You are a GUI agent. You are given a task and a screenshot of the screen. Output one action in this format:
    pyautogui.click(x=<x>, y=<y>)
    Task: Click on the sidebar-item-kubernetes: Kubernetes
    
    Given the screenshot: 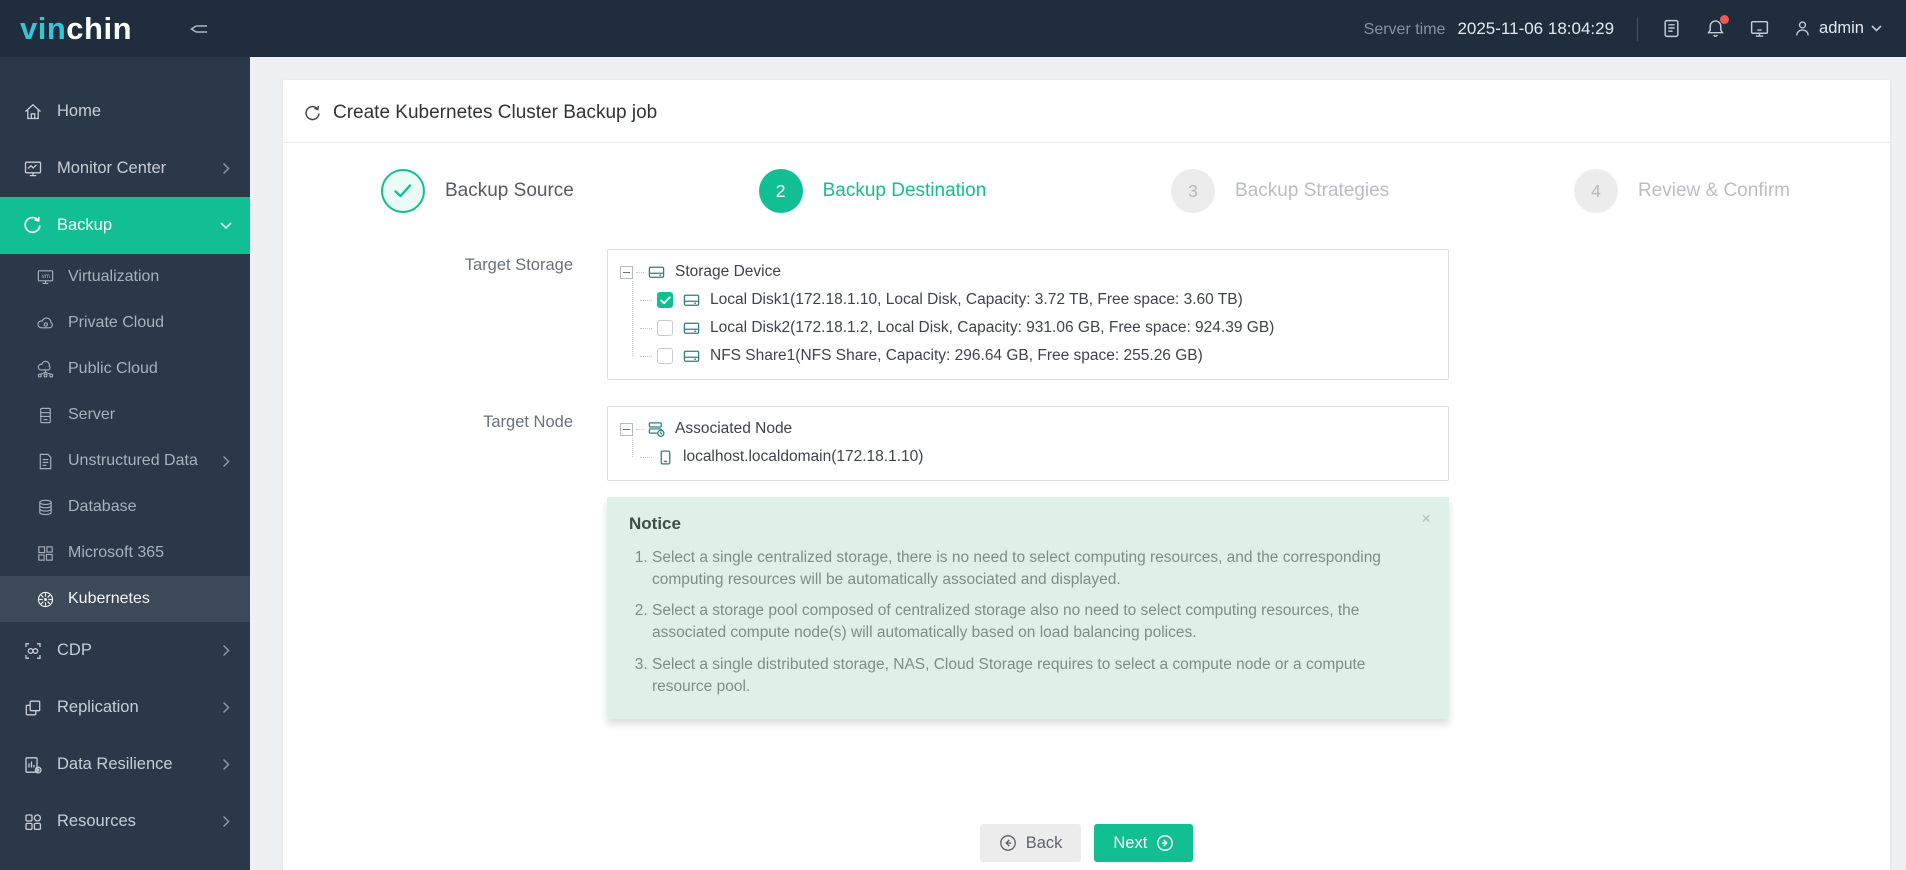 What is the action you would take?
    pyautogui.click(x=125, y=599)
    